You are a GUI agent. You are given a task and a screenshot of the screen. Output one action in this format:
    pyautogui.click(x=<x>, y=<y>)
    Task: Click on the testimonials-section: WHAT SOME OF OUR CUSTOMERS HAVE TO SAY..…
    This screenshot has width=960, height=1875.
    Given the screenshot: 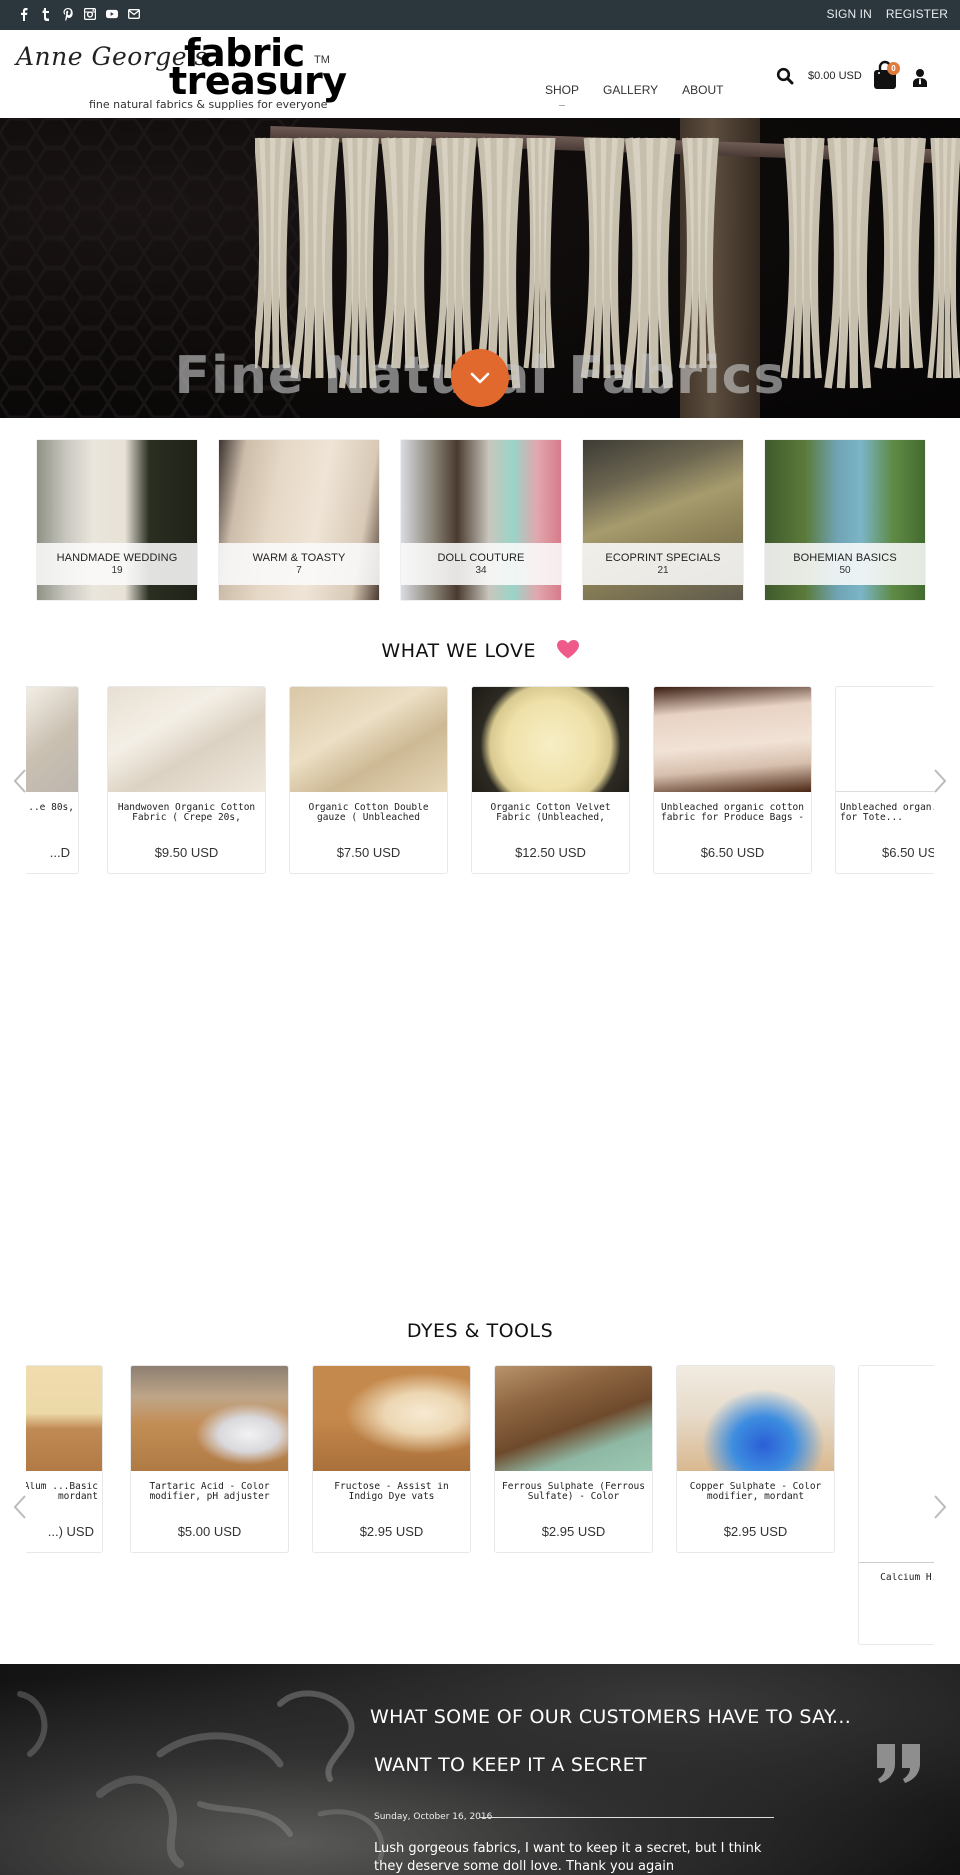 What is the action you would take?
    pyautogui.click(x=480, y=1769)
    